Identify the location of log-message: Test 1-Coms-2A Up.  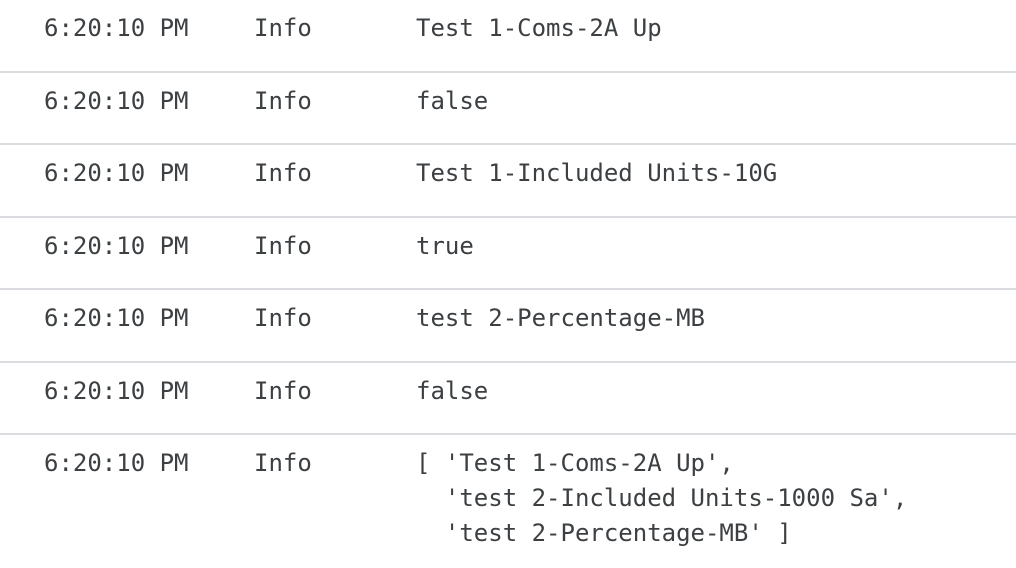
(539, 28).